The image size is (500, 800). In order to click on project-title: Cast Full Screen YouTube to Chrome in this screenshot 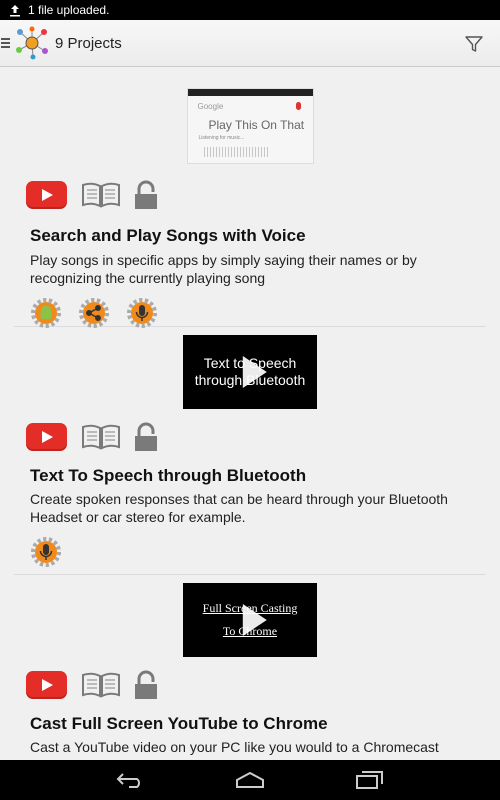, I will do `click(179, 723)`.